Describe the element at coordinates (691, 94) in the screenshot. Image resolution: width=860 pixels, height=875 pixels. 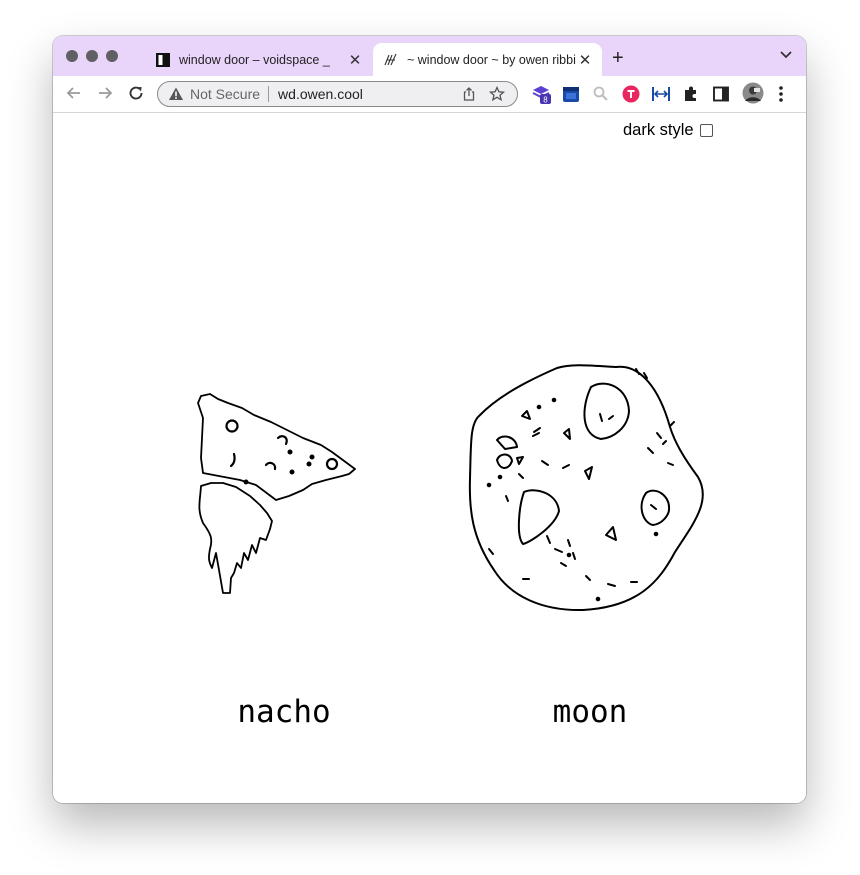
I see `extensions-puzzle-icon` at that location.